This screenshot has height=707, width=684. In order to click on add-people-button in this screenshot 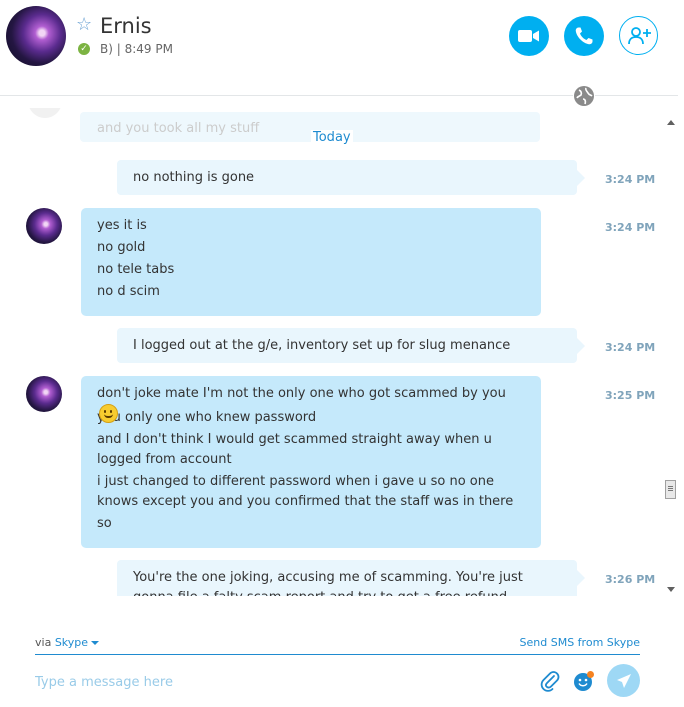, I will do `click(638, 35)`.